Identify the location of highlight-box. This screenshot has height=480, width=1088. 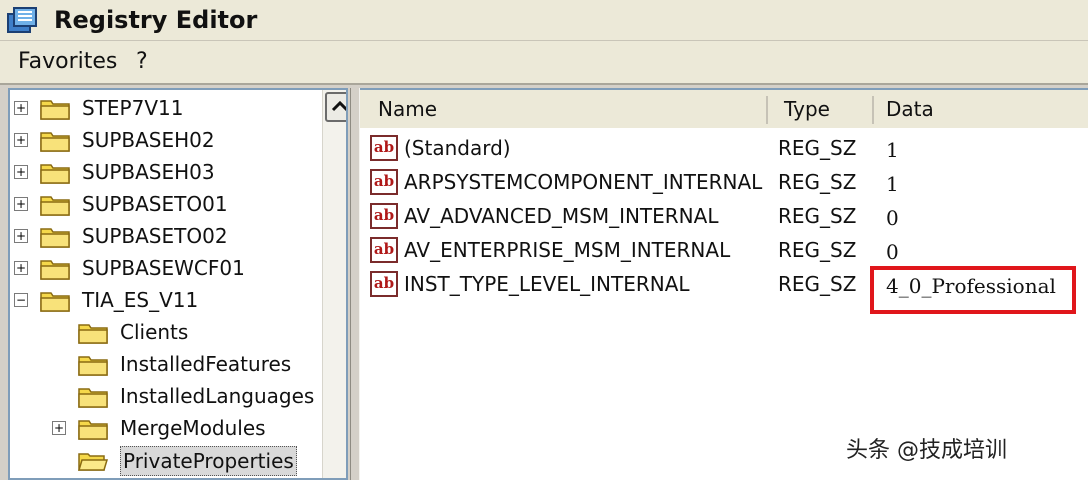
(973, 290).